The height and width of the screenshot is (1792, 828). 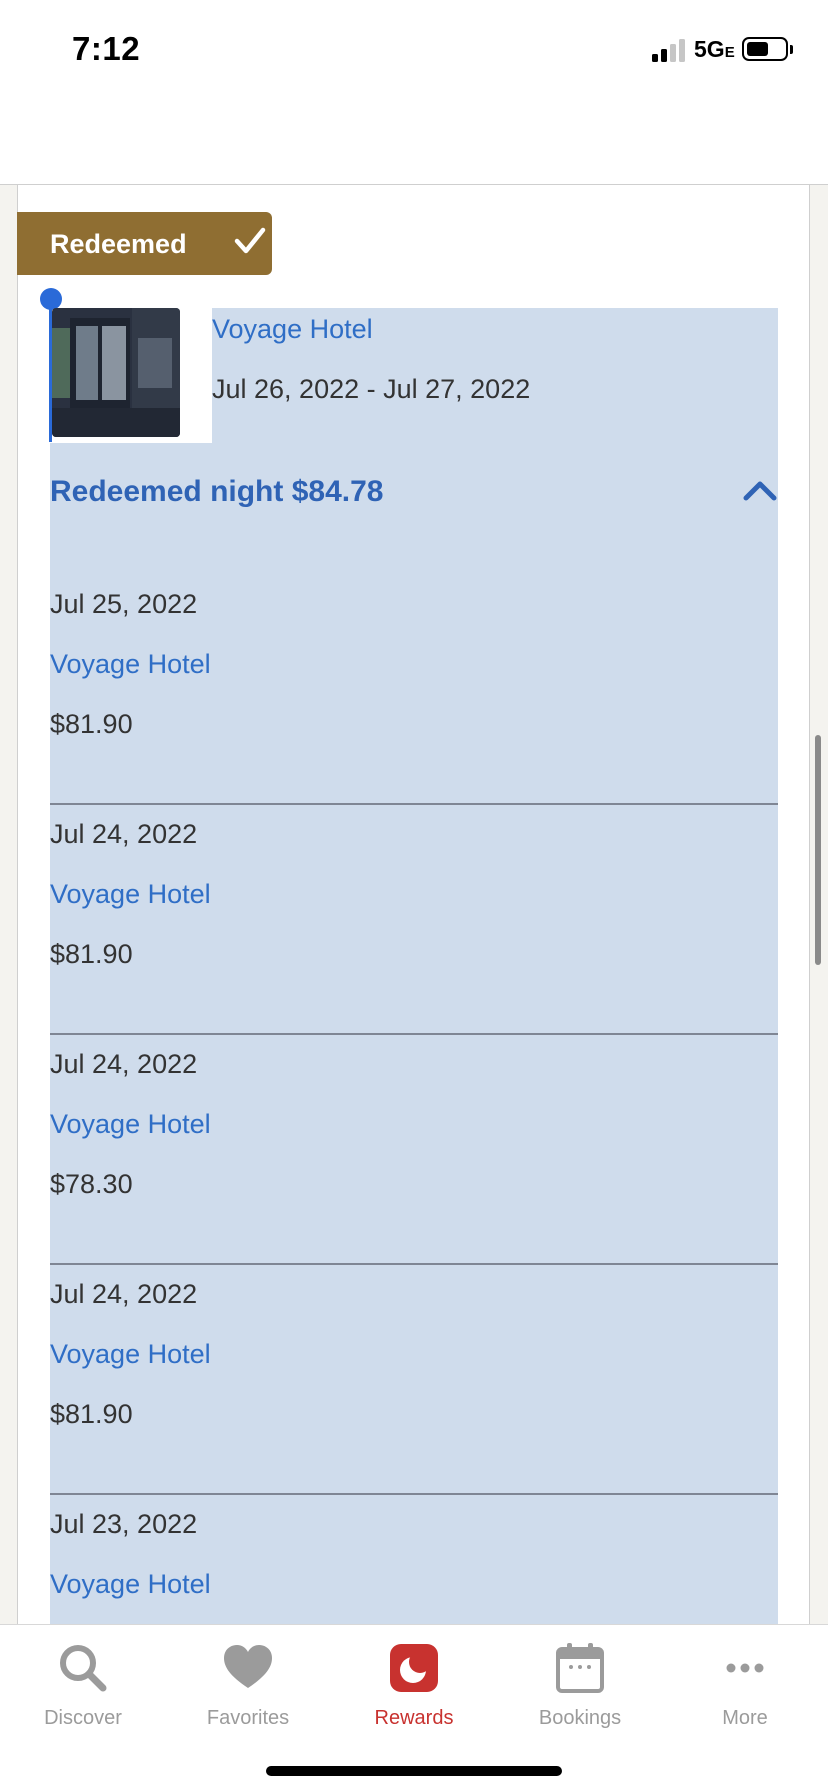 I want to click on night-date: Jul 25, 2022, so click(x=124, y=604).